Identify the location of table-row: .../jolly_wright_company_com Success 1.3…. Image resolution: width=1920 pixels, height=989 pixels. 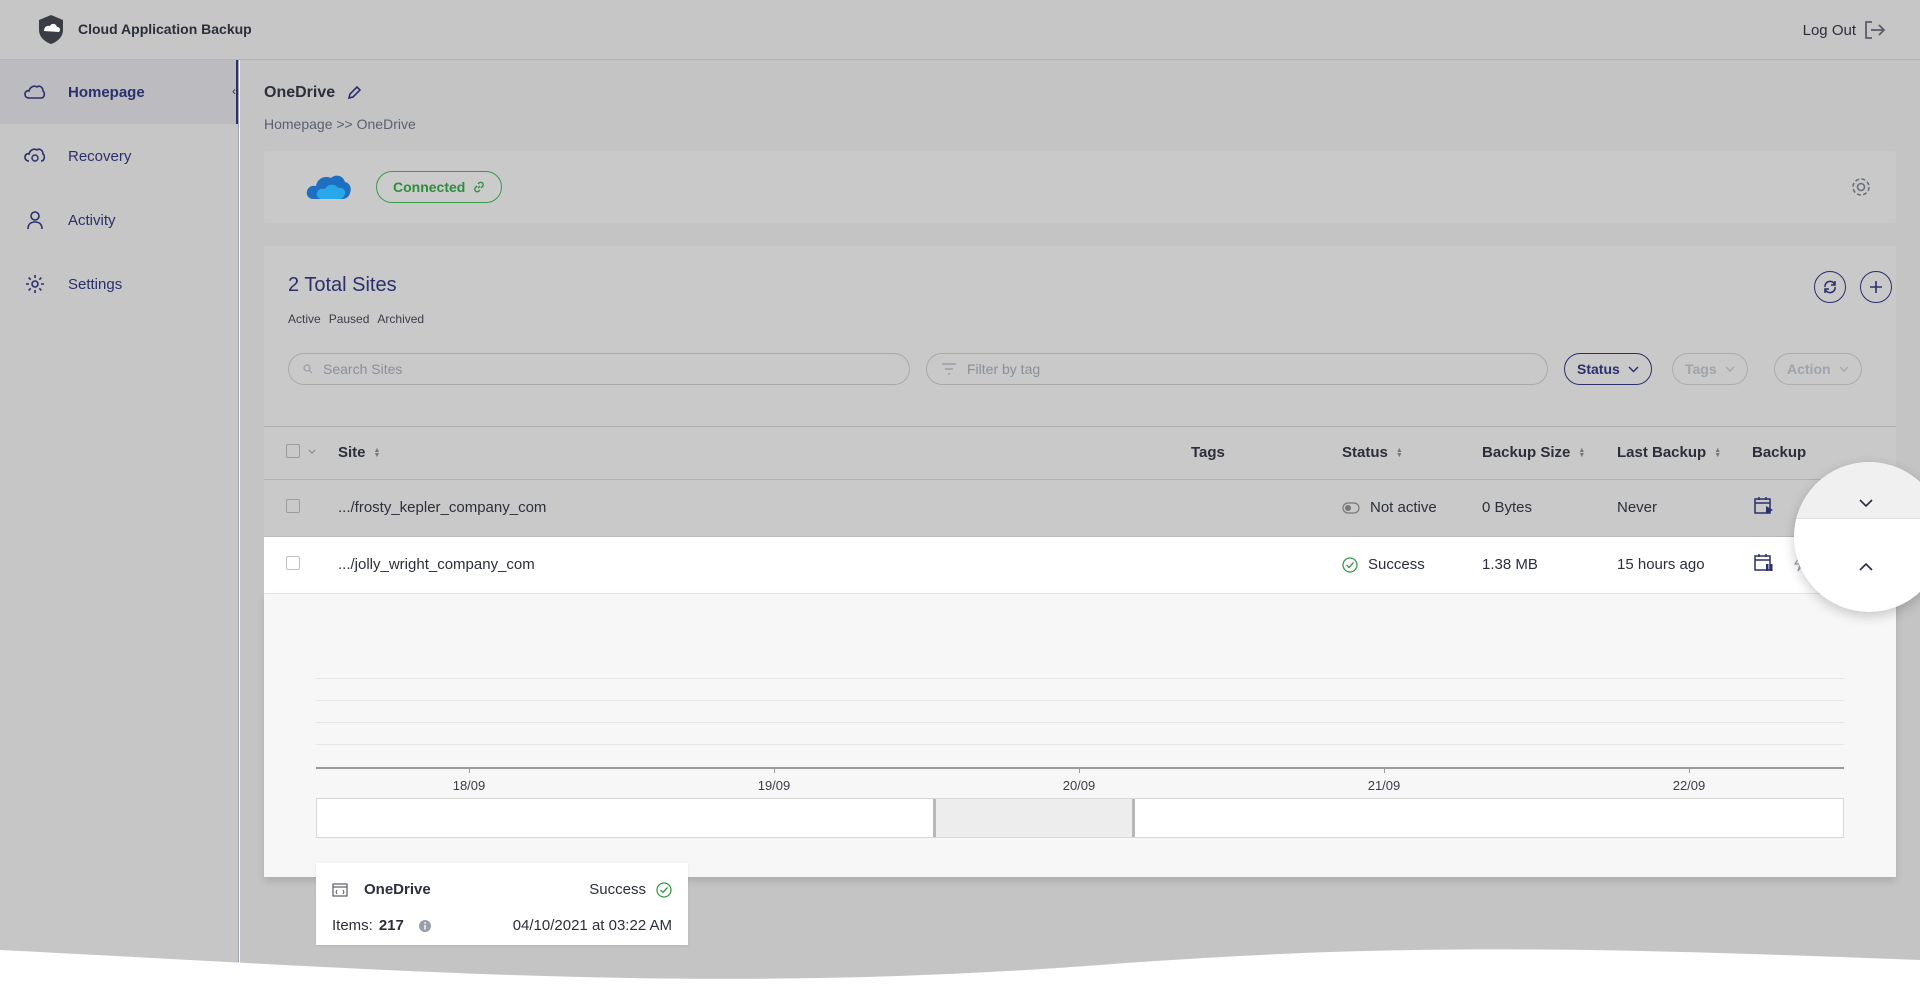
(1080, 565).